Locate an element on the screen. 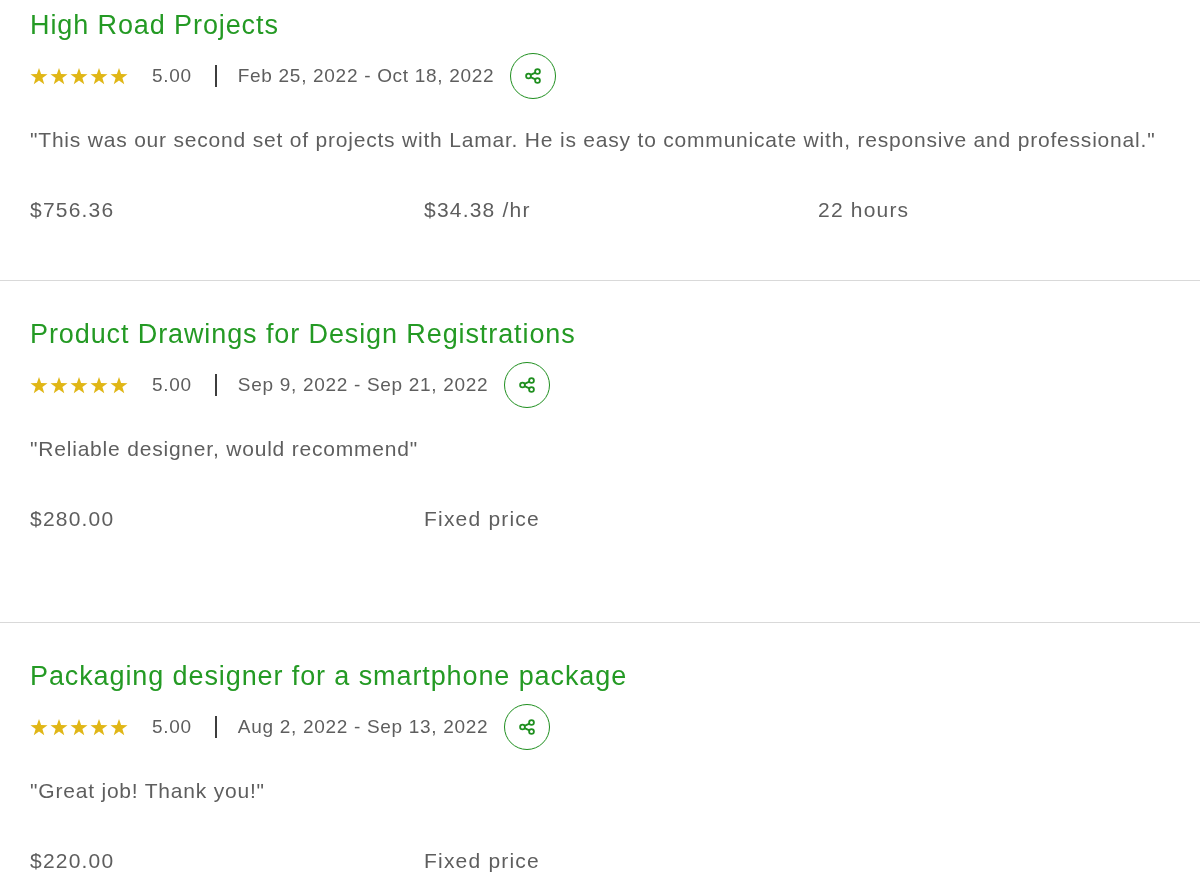  review-text: "This was our second set of projects with Lamar. He is easy to communicate with, responsive and professional." is located at coordinates (593, 140).